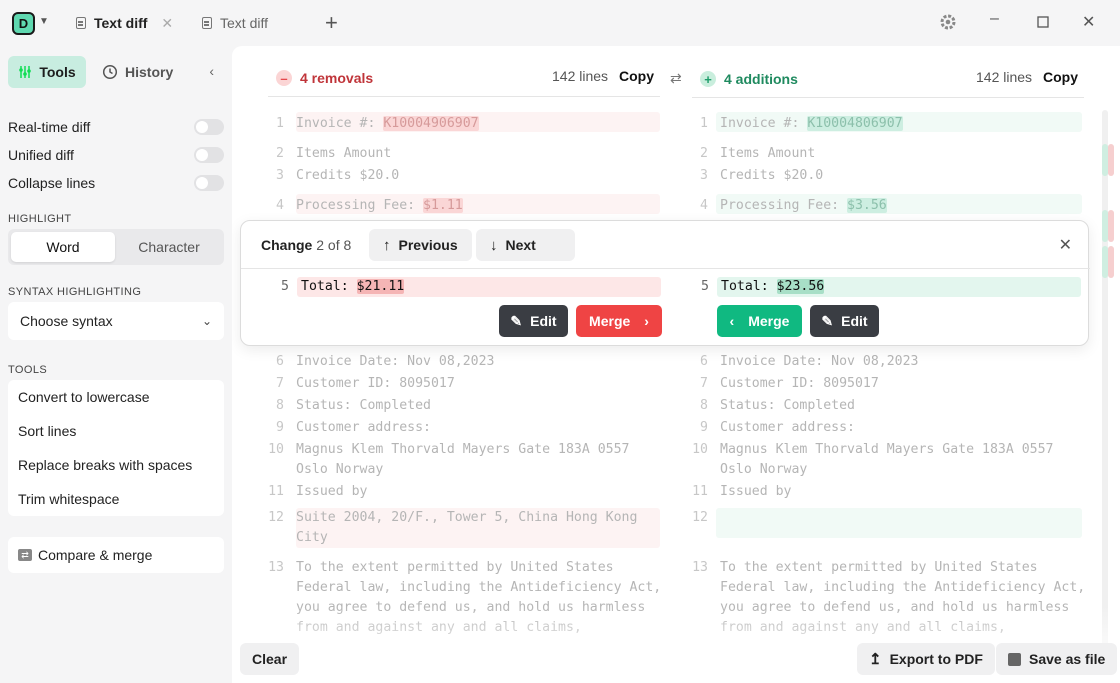 Image resolution: width=1120 pixels, height=683 pixels. What do you see at coordinates (116, 431) in the screenshot?
I see `tool-sort-lines: Sort lines` at bounding box center [116, 431].